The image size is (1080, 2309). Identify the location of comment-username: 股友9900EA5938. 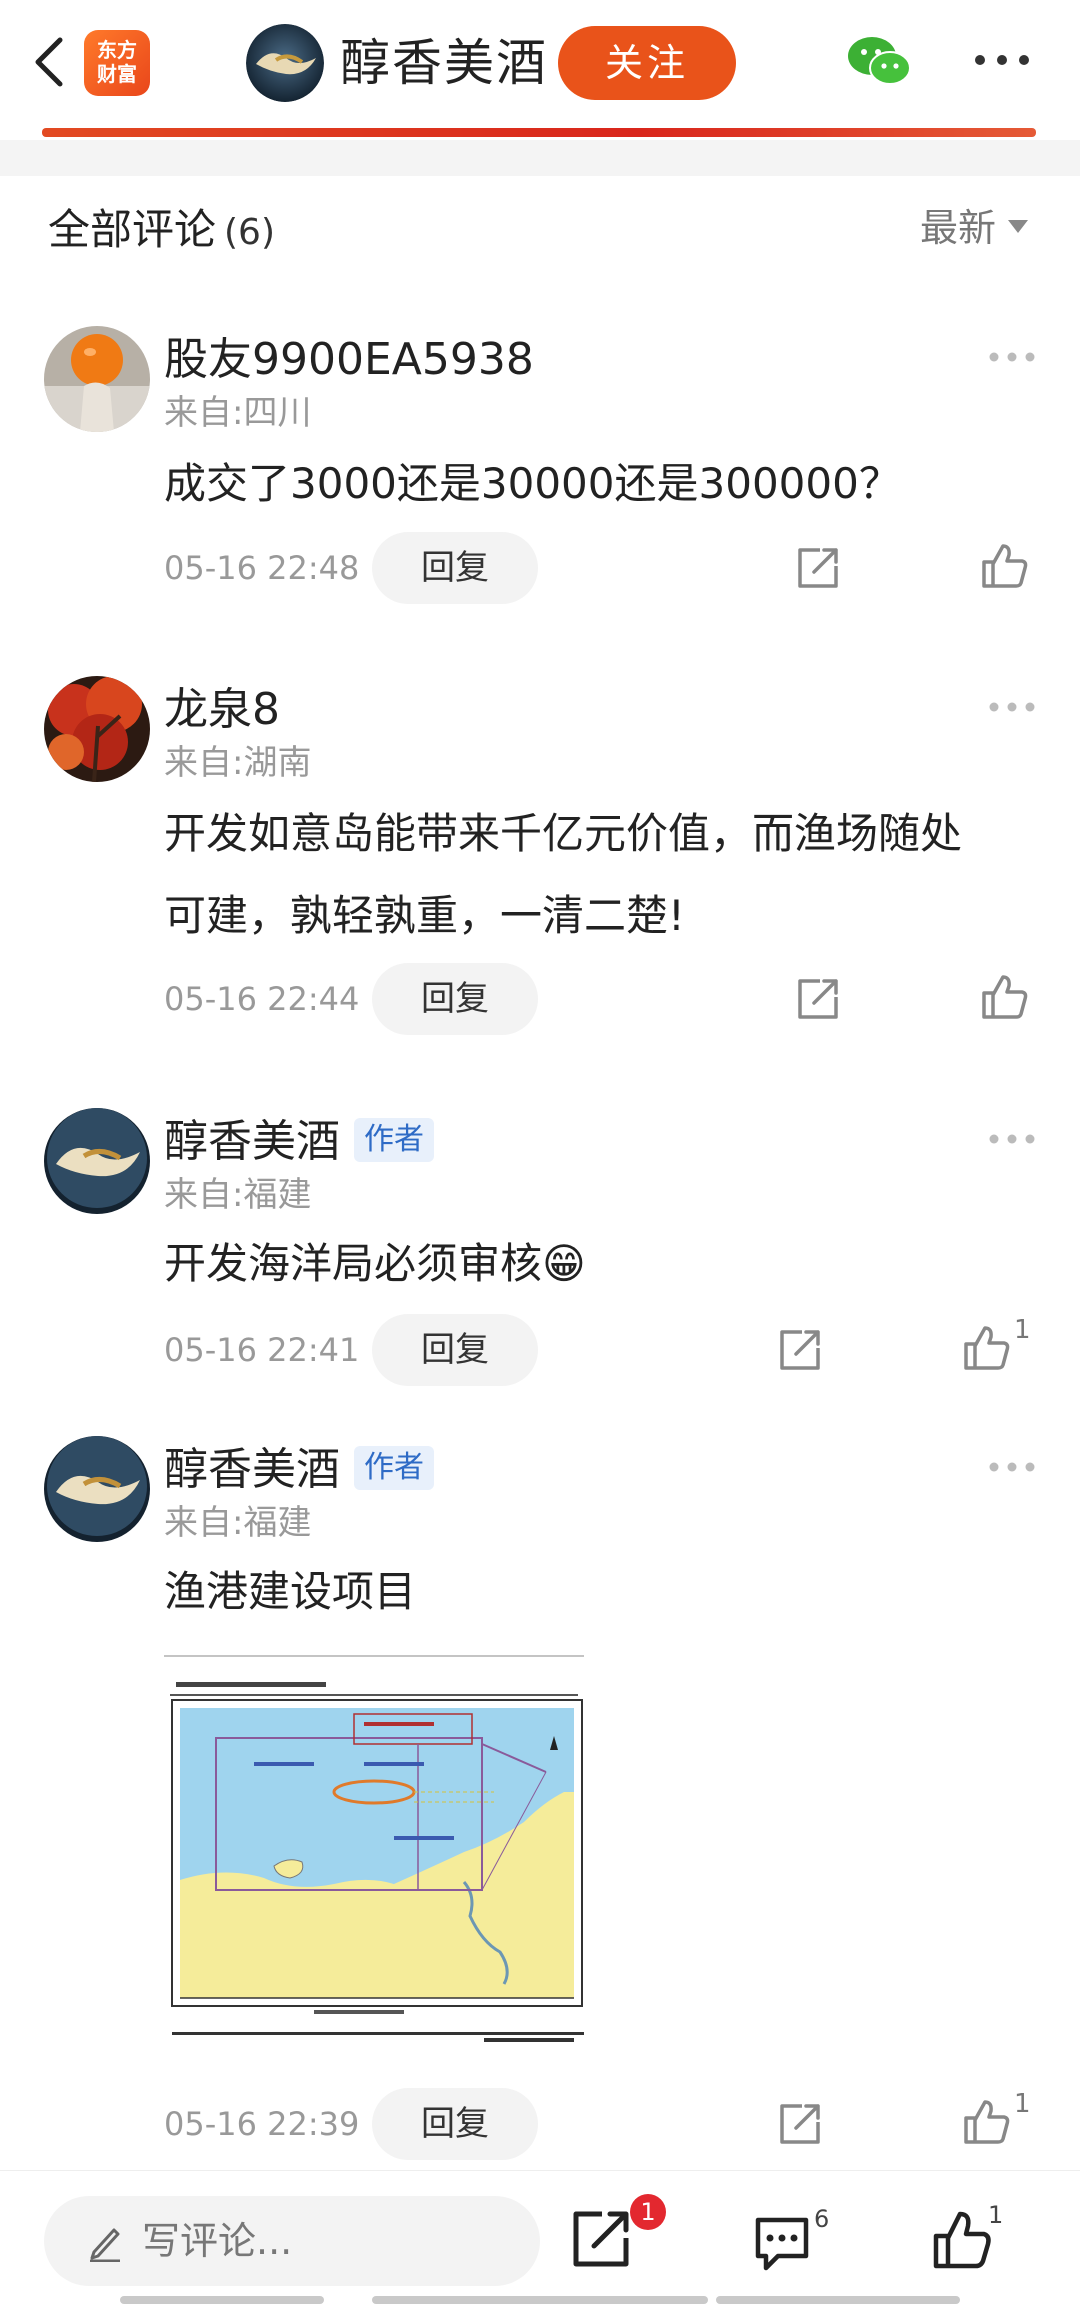
(349, 360).